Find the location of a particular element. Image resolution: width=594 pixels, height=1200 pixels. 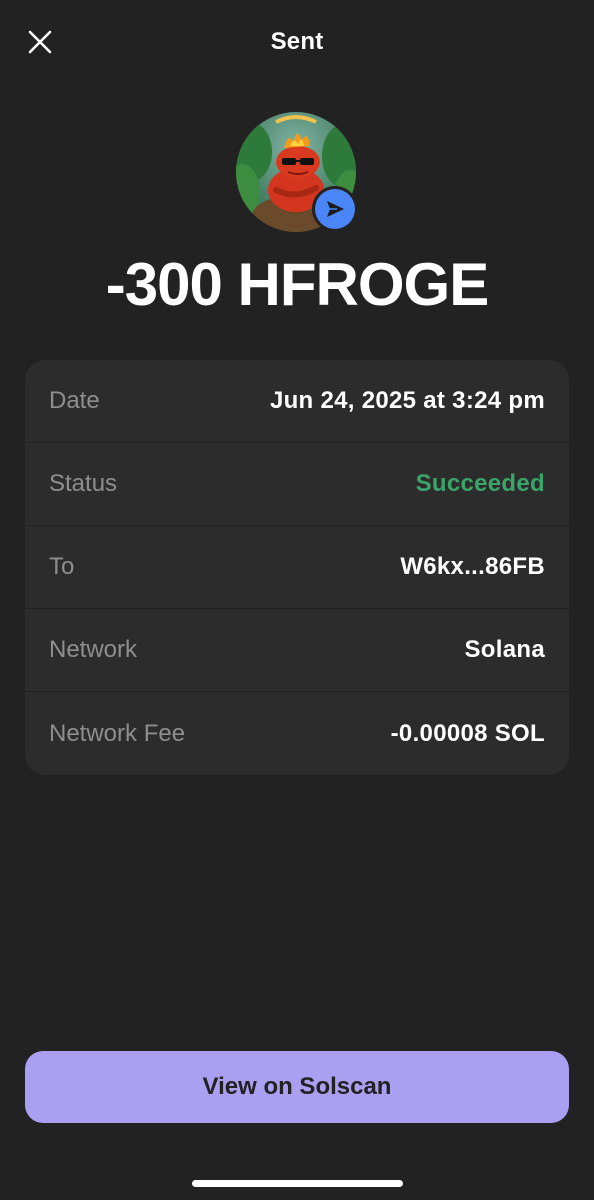

detail-row-date: Date Jun 24, 2025 at 3:24 pm is located at coordinates (297, 401).